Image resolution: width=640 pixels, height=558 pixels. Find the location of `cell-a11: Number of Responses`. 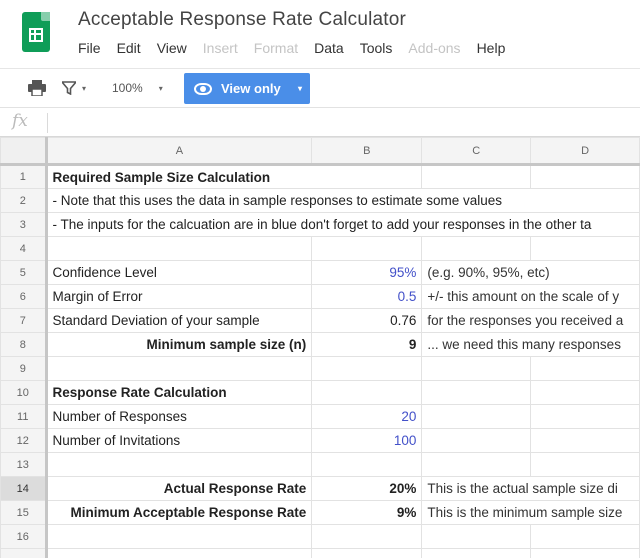

cell-a11: Number of Responses is located at coordinates (179, 416).